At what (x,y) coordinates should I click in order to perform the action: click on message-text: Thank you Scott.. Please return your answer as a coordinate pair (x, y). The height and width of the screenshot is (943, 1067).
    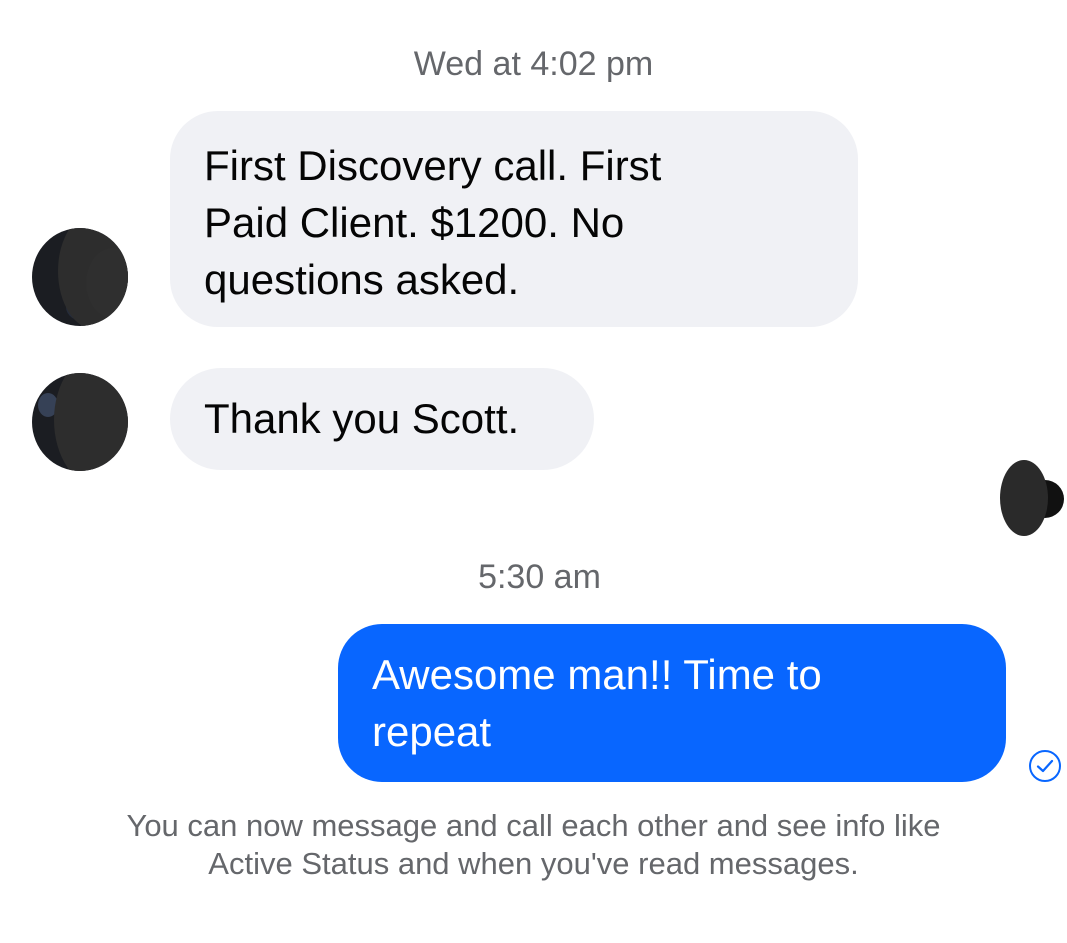
    Looking at the image, I should click on (362, 418).